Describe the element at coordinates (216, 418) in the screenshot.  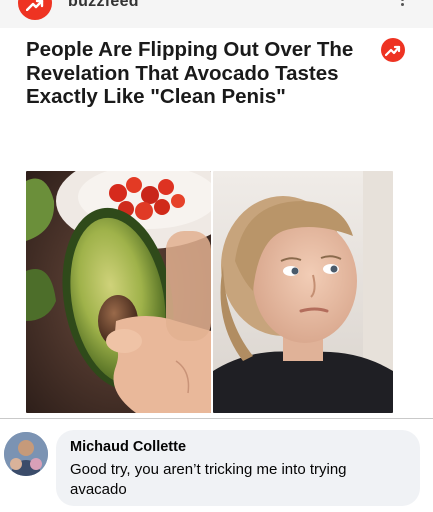
I see `divider` at that location.